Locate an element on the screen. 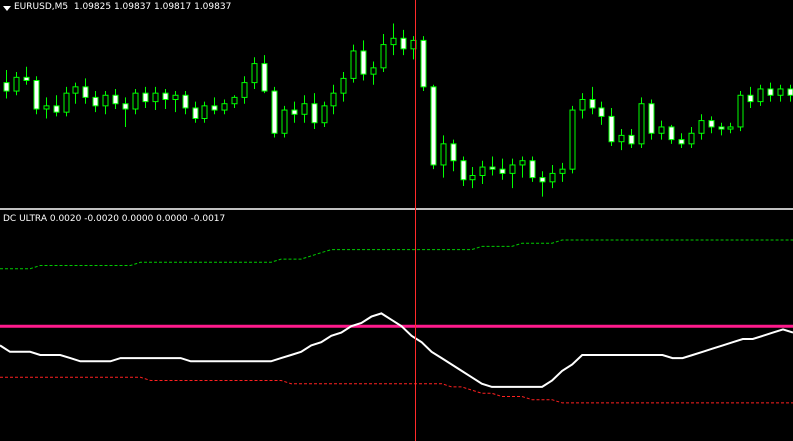 This screenshot has width=793, height=441. indicator-name: DC ULTRA is located at coordinates (25, 219).